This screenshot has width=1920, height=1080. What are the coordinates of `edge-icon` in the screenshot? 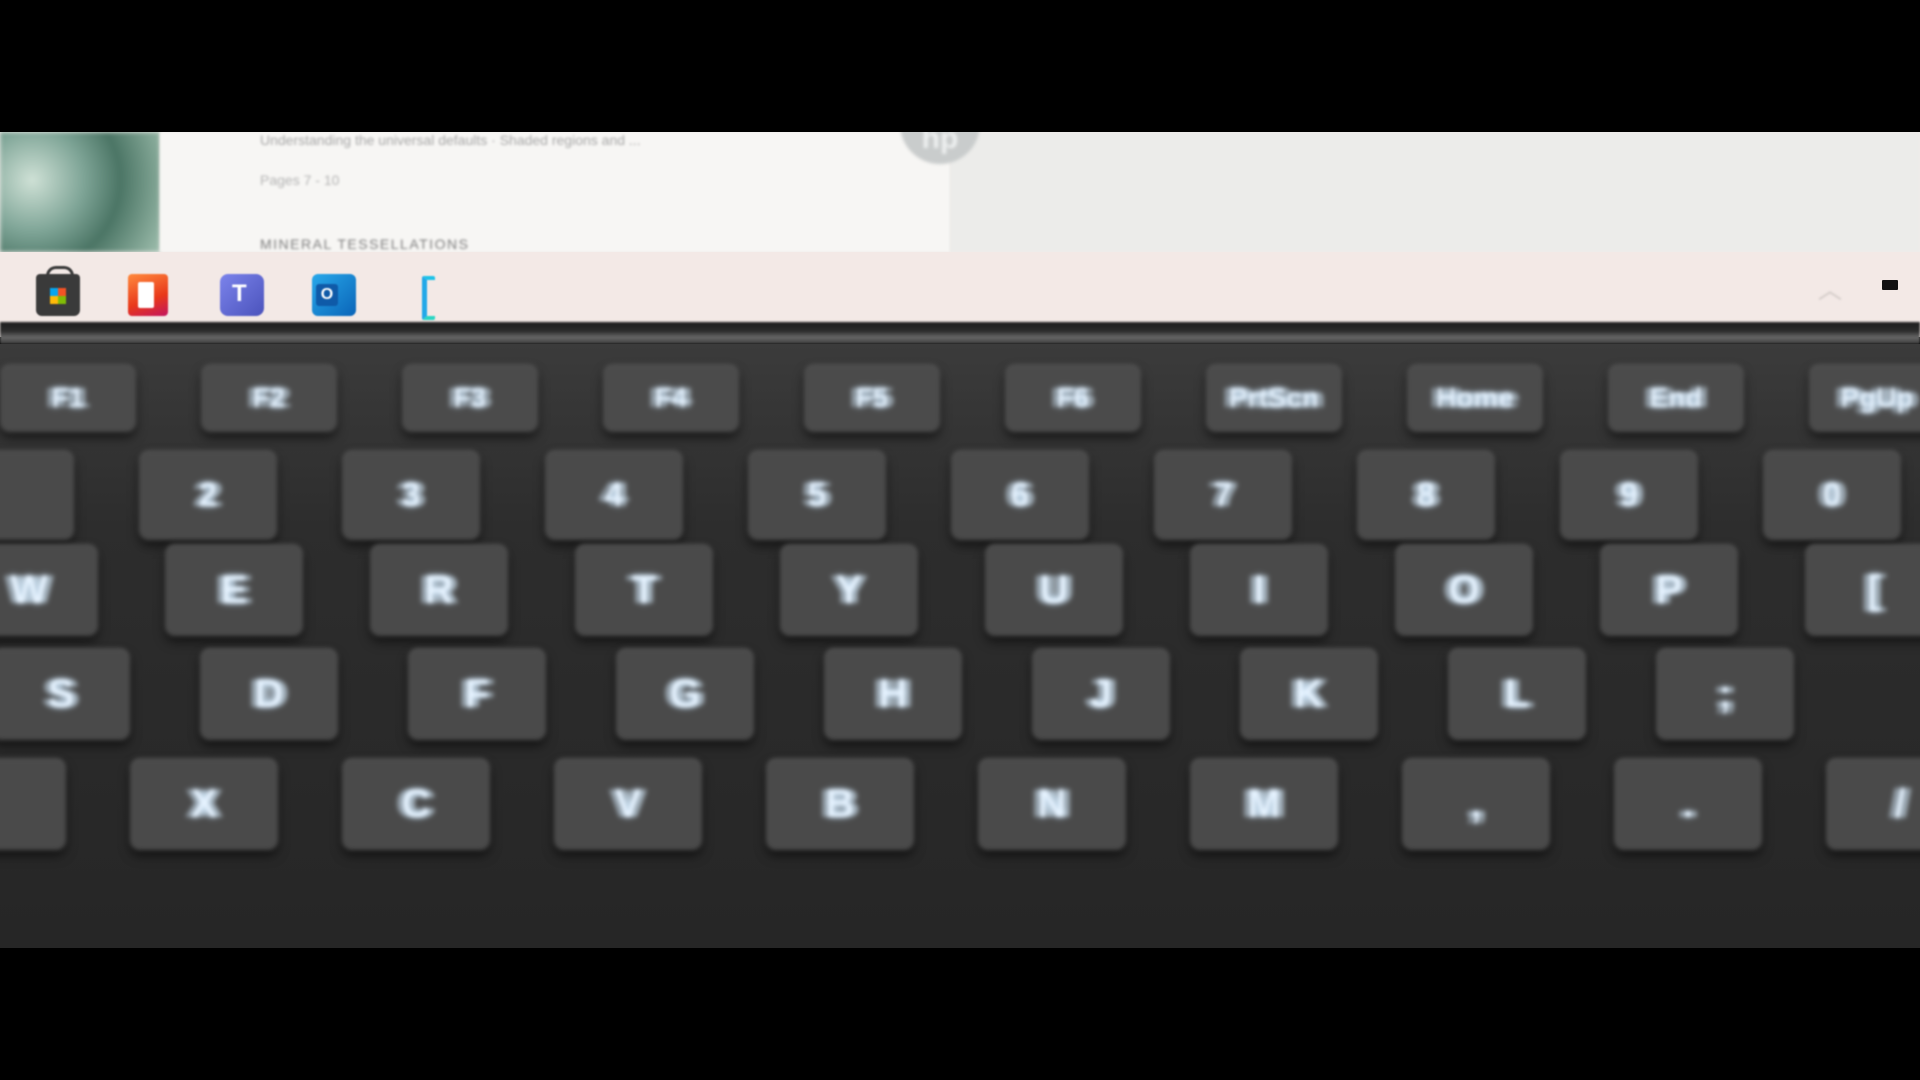 It's located at (430, 297).